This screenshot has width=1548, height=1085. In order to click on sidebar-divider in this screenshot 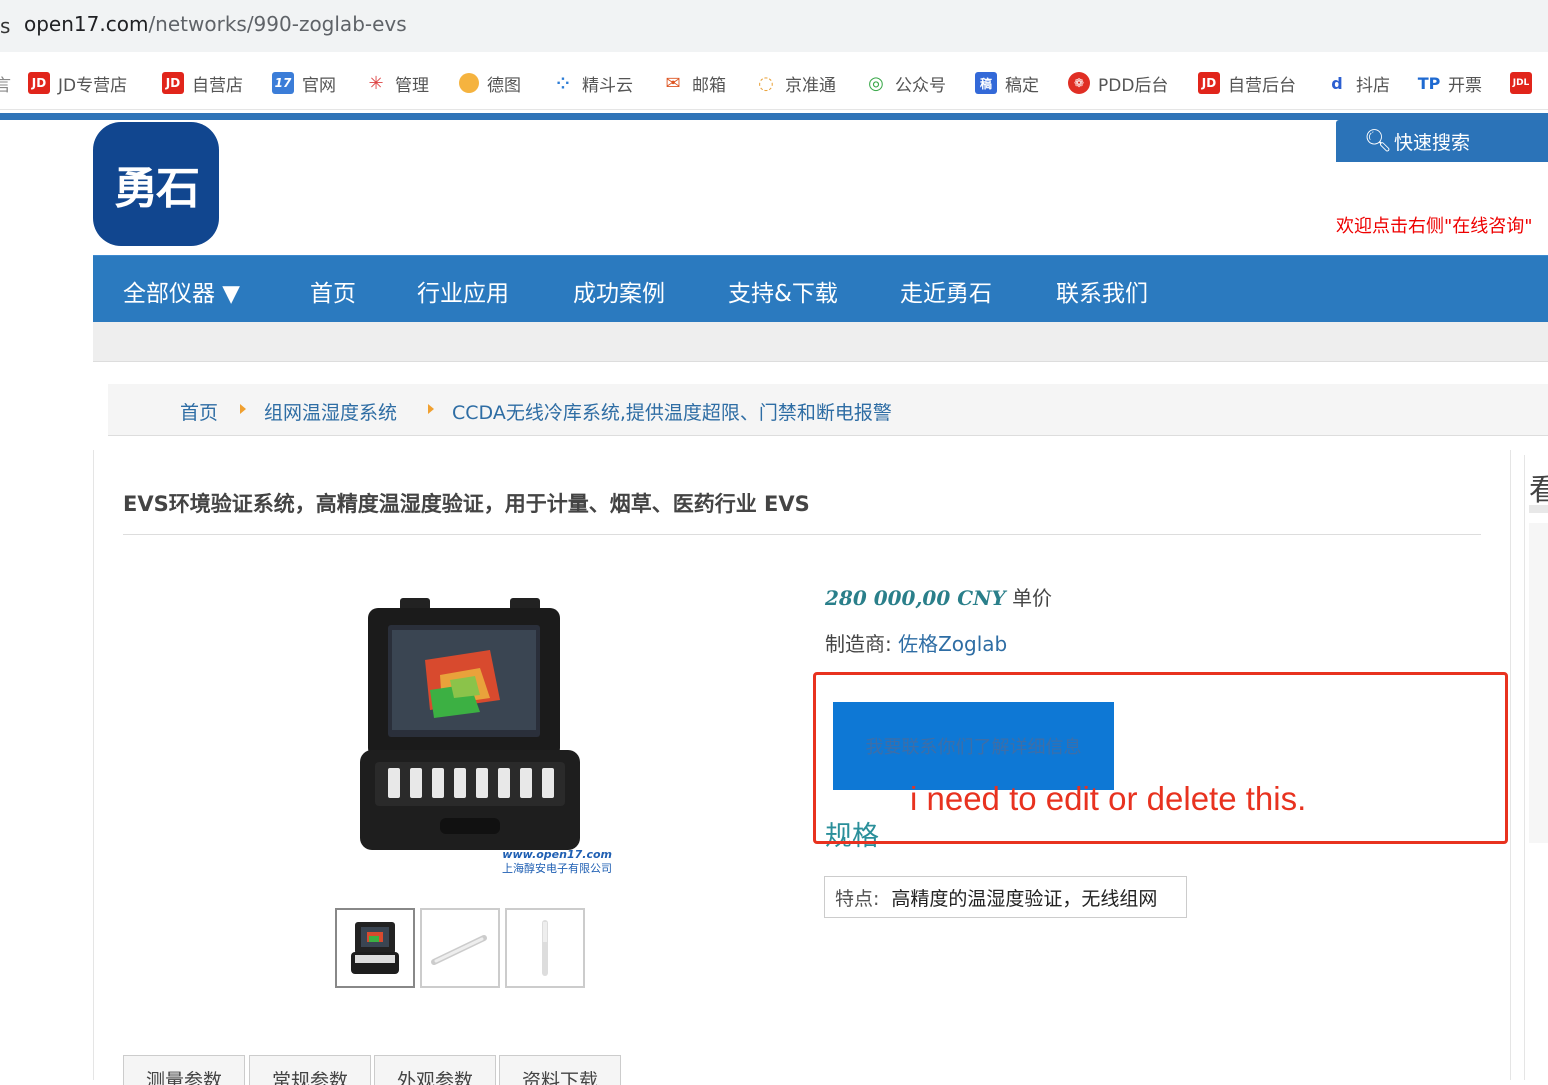, I will do `click(1538, 509)`.